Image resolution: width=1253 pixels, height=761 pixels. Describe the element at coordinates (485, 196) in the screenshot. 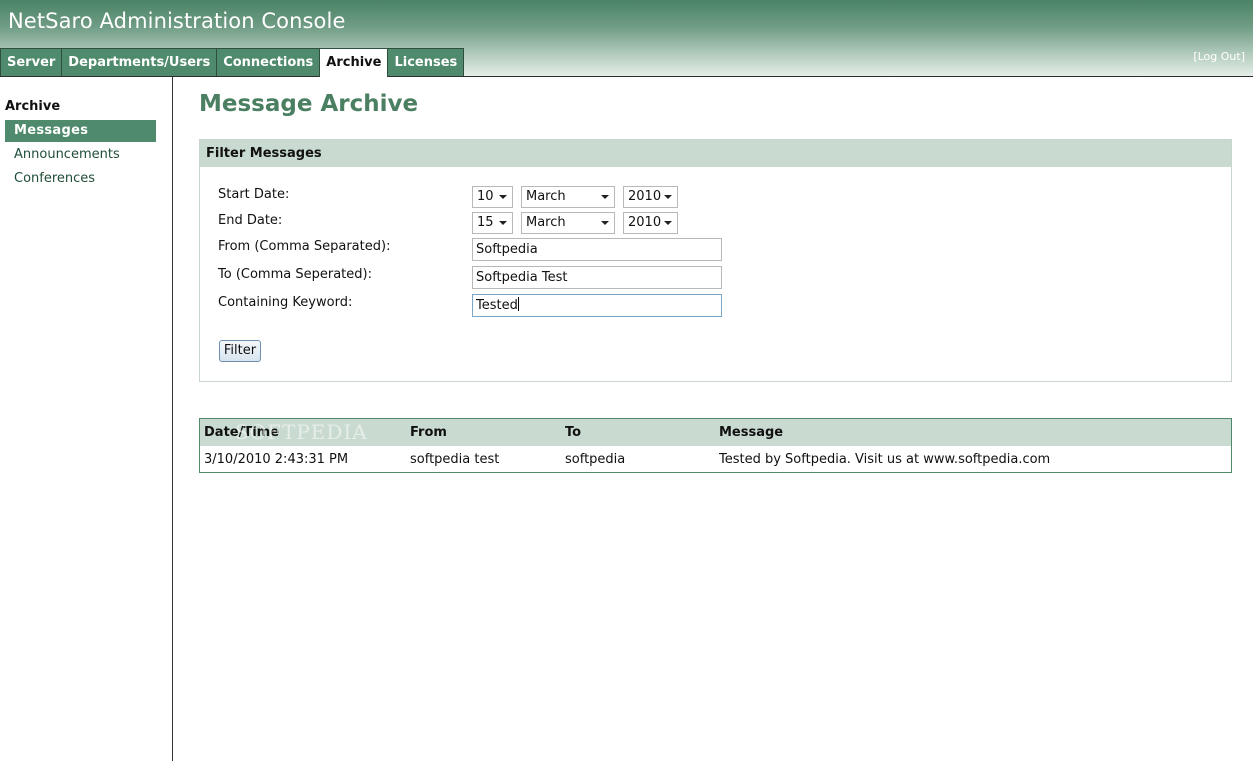

I see `start-day-value: 10` at that location.